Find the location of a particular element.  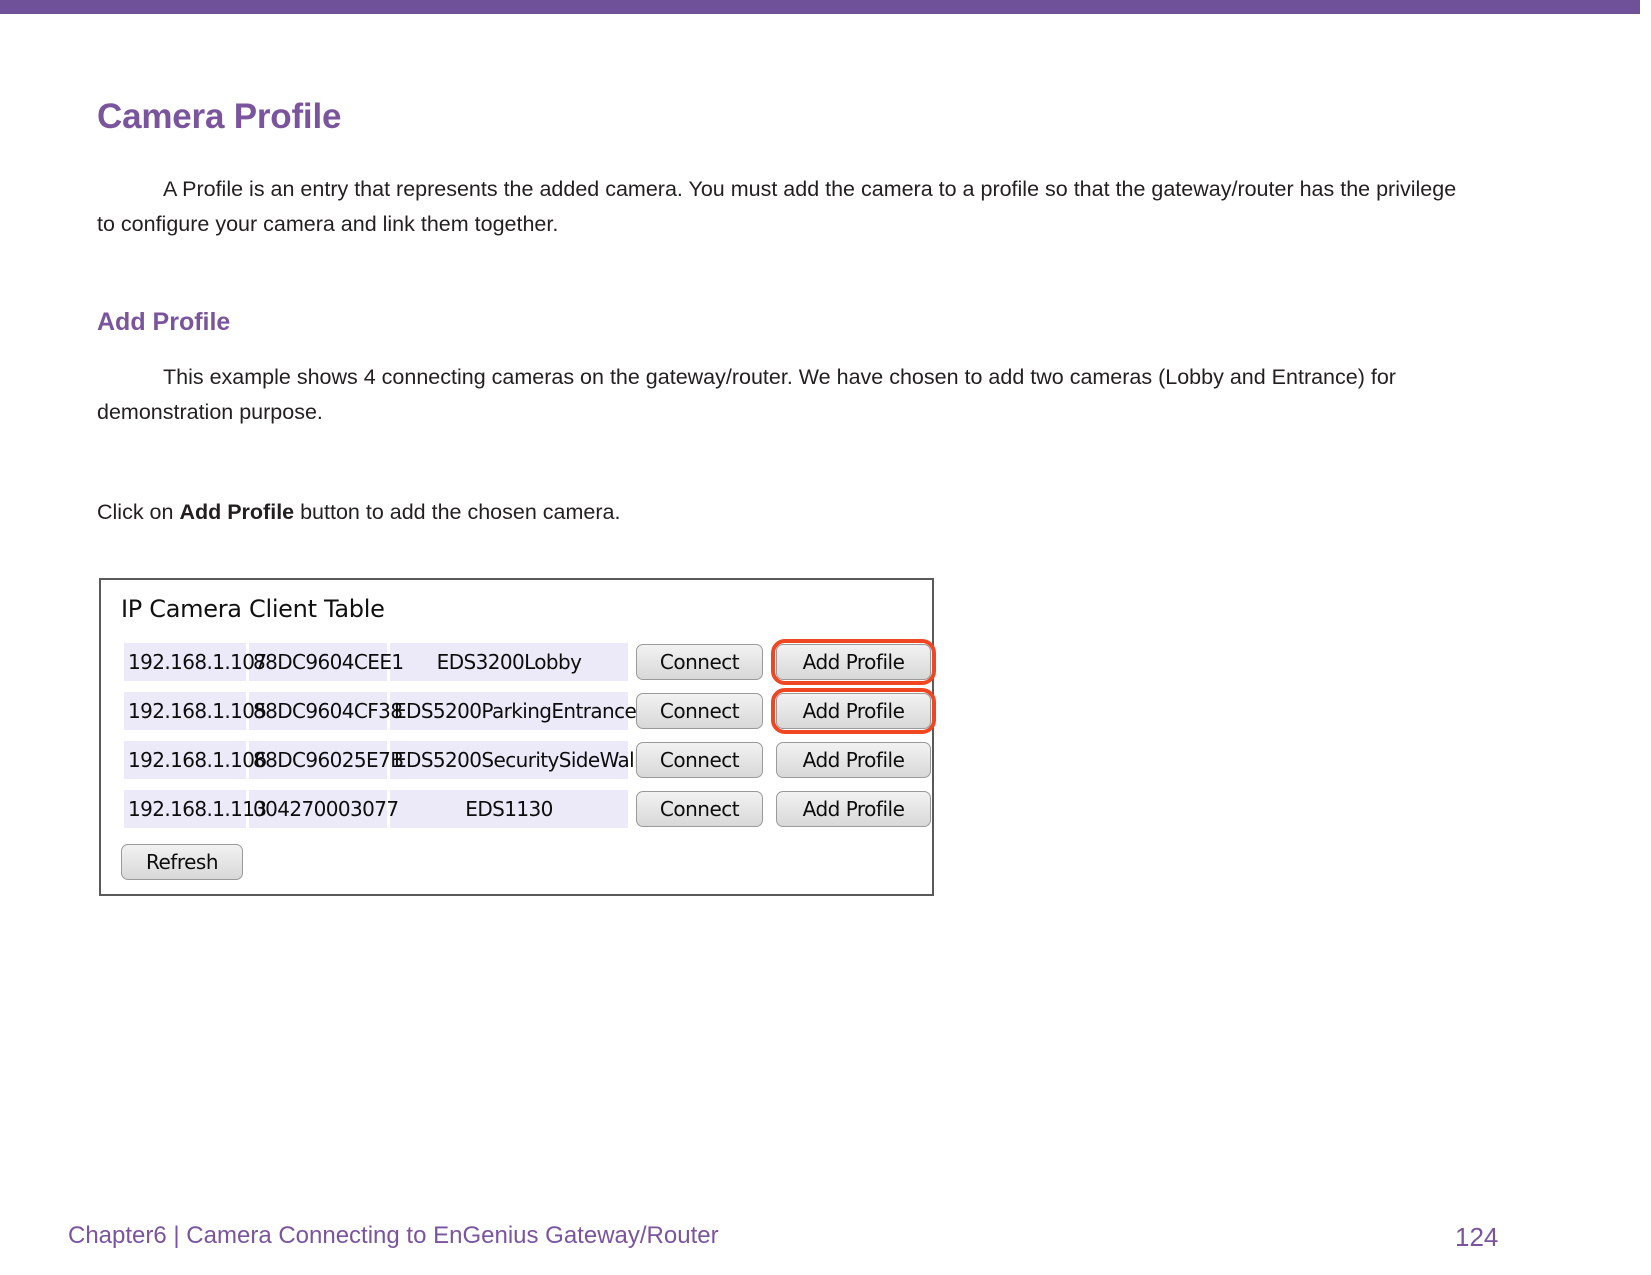

camera-ip-value: 192.168.1.106 is located at coordinates (195, 760).